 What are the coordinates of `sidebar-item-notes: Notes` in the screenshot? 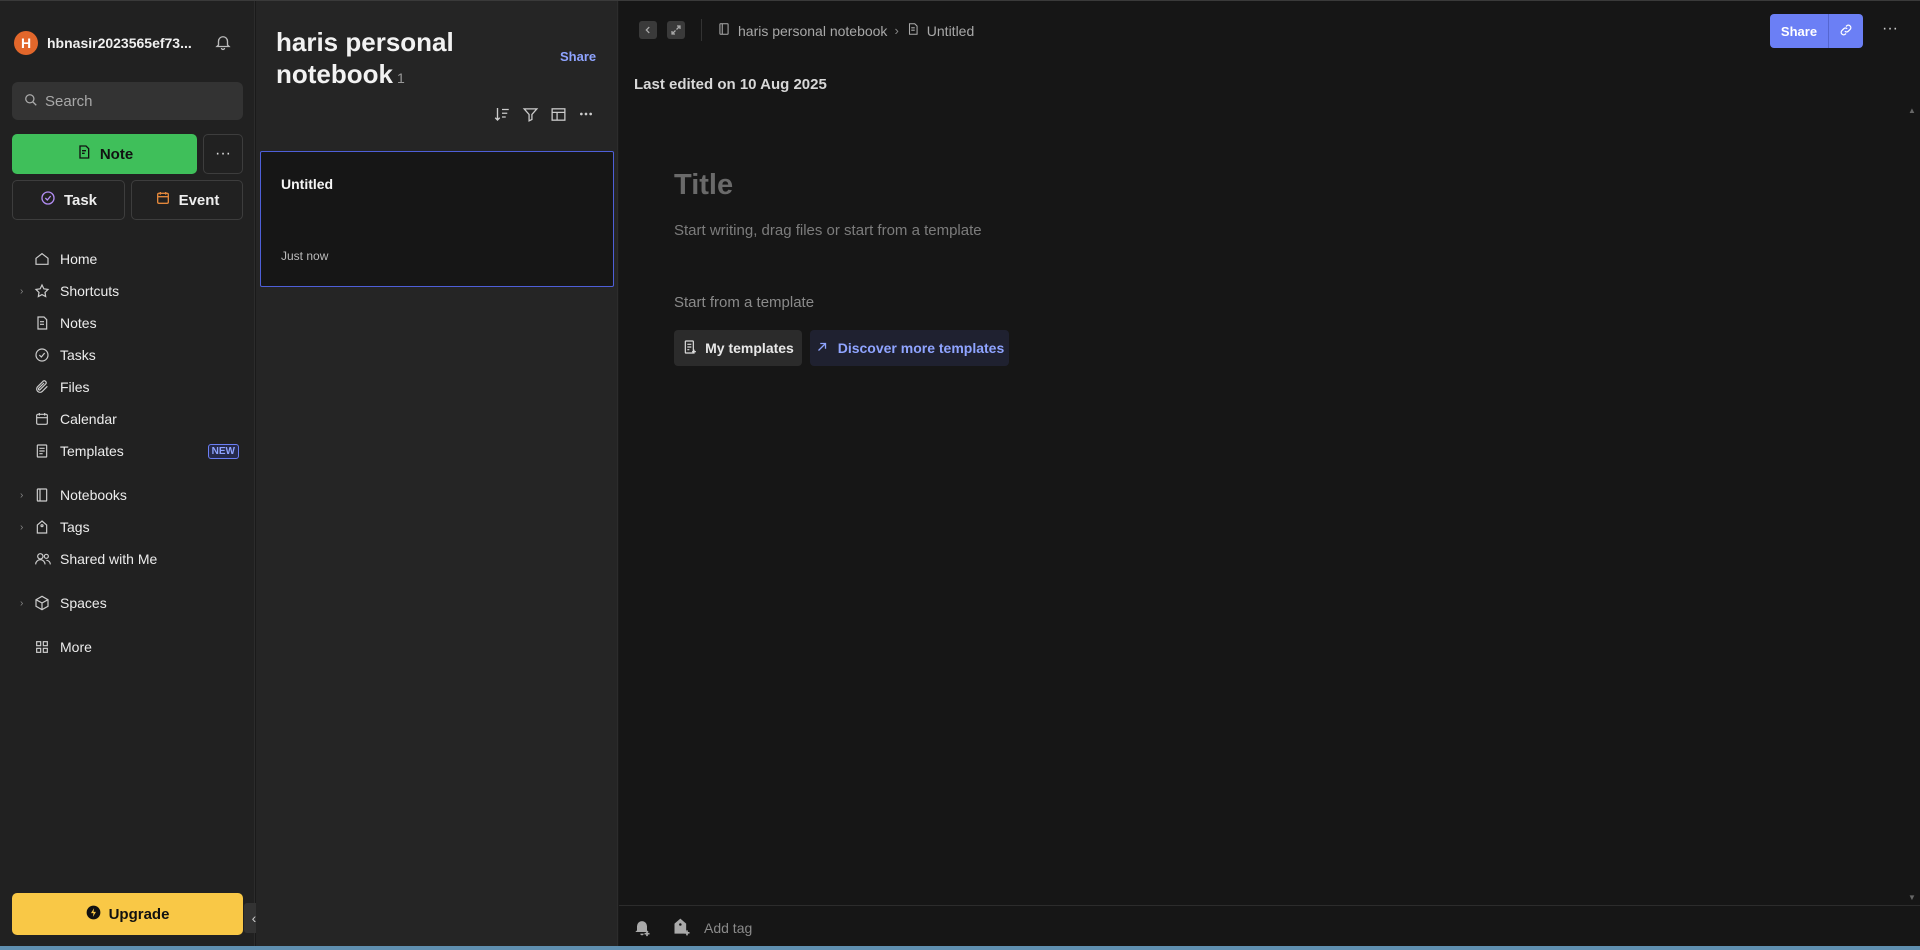 It's located at (131, 323).